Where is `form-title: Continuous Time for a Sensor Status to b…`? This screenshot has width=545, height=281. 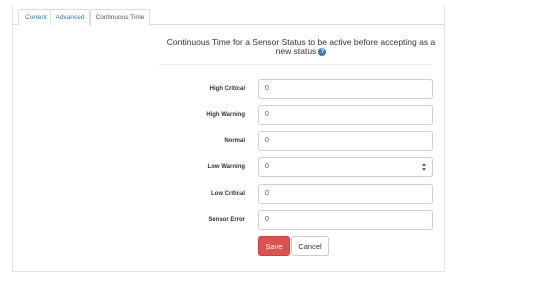 form-title: Continuous Time for a Sensor Status to b… is located at coordinates (301, 47).